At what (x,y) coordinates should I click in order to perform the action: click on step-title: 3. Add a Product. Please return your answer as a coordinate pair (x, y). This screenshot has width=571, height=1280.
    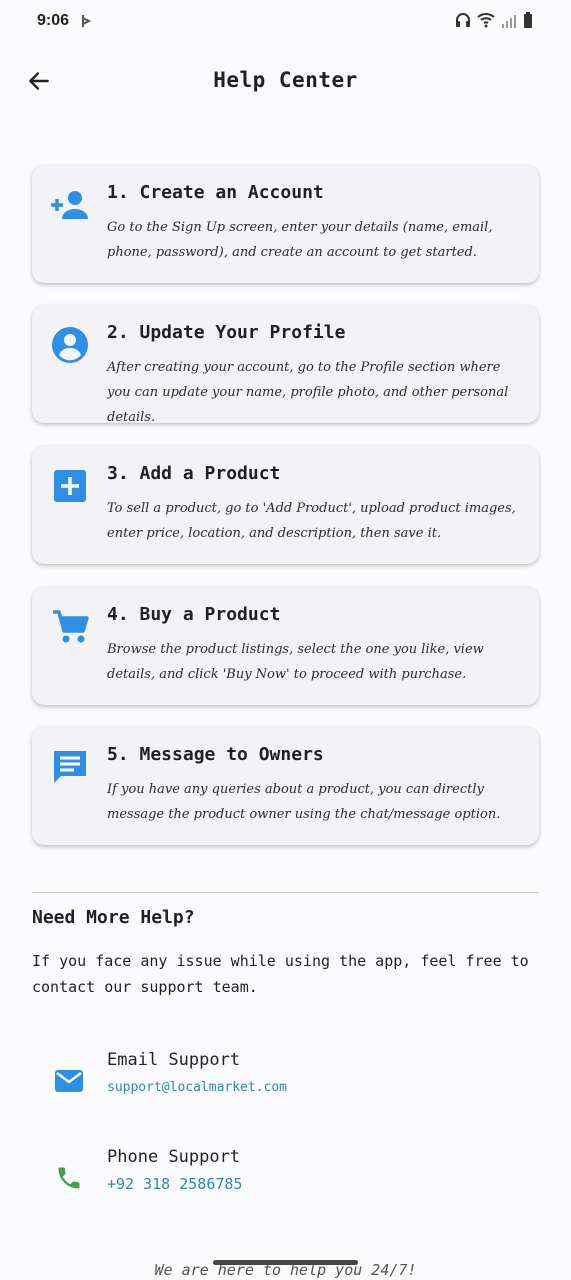
    Looking at the image, I should click on (194, 473).